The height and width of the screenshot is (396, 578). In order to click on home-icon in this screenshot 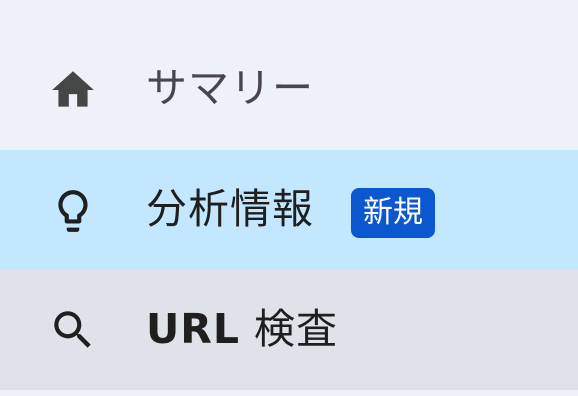, I will do `click(73, 90)`.